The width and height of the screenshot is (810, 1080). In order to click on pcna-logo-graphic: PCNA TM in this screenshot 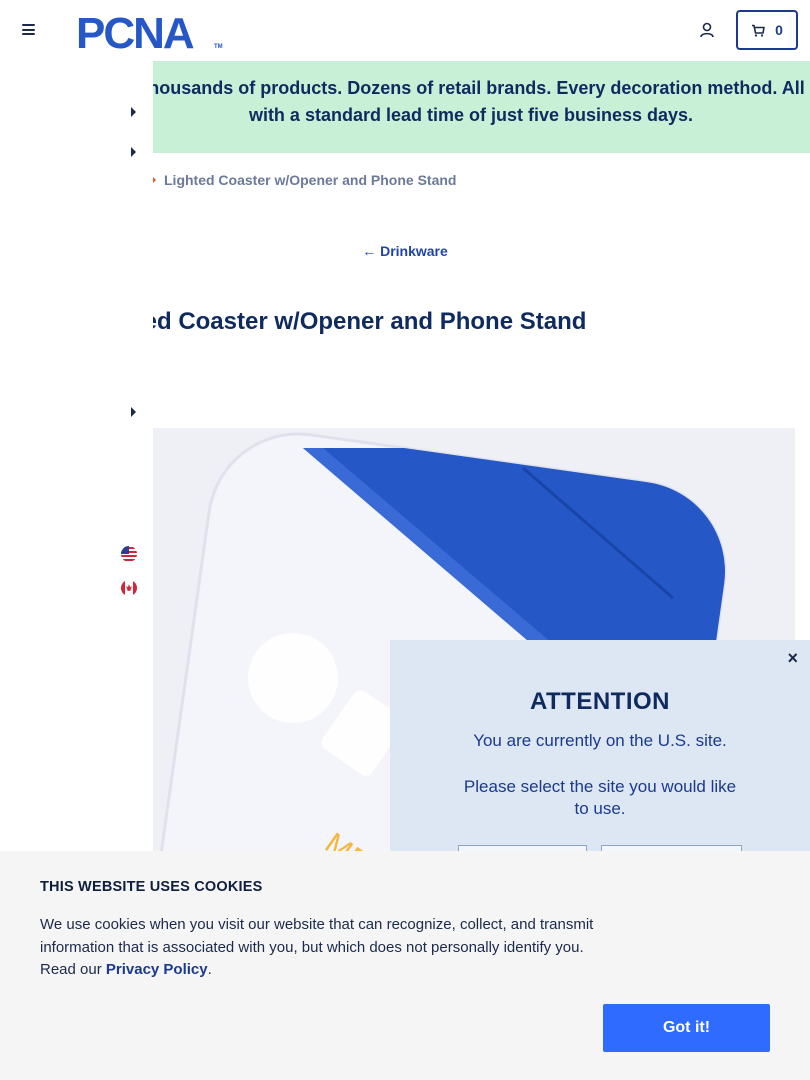, I will do `click(149, 33)`.